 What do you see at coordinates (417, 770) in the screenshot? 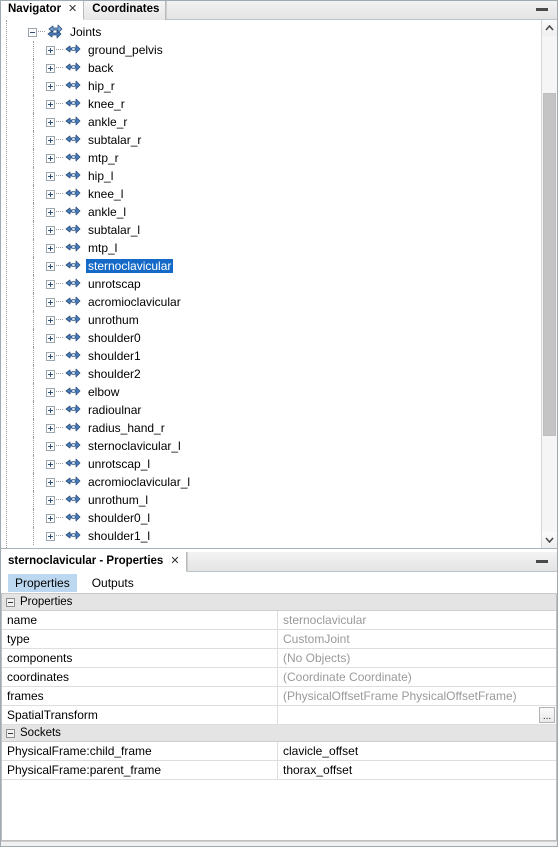
I see `property-value: thorax_offset` at bounding box center [417, 770].